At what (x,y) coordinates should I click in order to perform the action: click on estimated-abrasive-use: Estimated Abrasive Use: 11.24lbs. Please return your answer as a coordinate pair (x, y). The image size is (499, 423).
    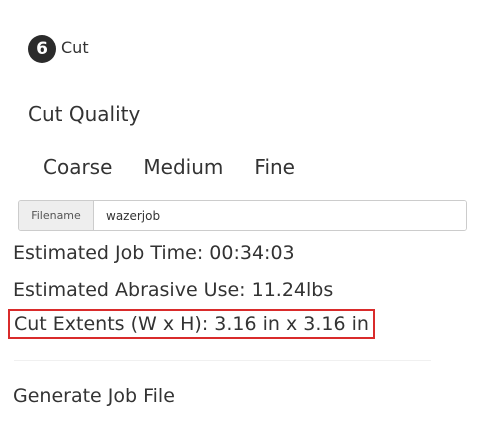
    Looking at the image, I should click on (173, 290).